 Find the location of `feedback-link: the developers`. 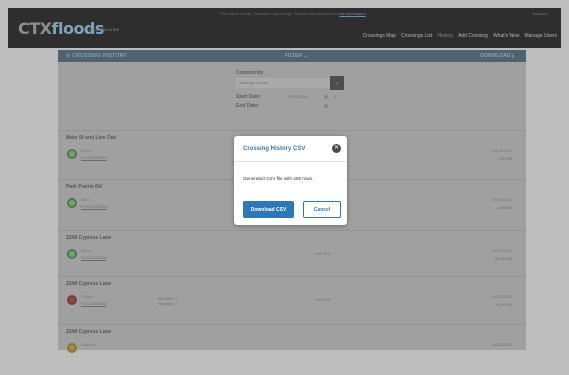

feedback-link: the developers is located at coordinates (352, 13).